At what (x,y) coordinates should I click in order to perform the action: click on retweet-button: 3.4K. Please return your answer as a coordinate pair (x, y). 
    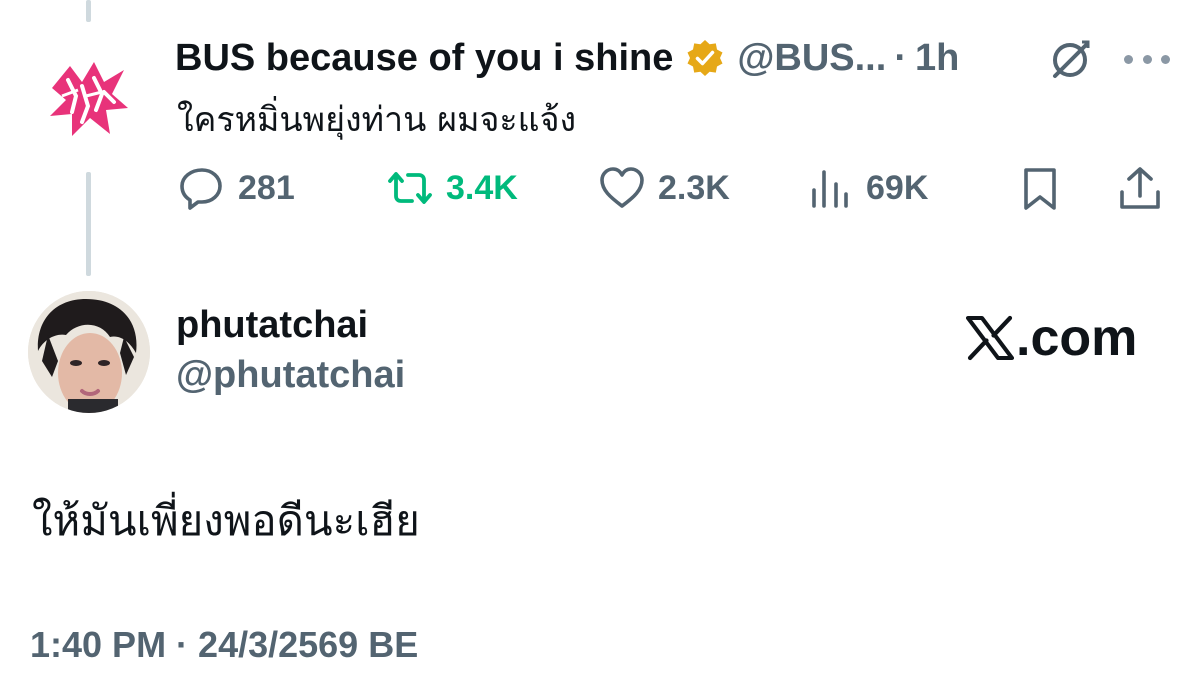
    Looking at the image, I should click on (452, 188).